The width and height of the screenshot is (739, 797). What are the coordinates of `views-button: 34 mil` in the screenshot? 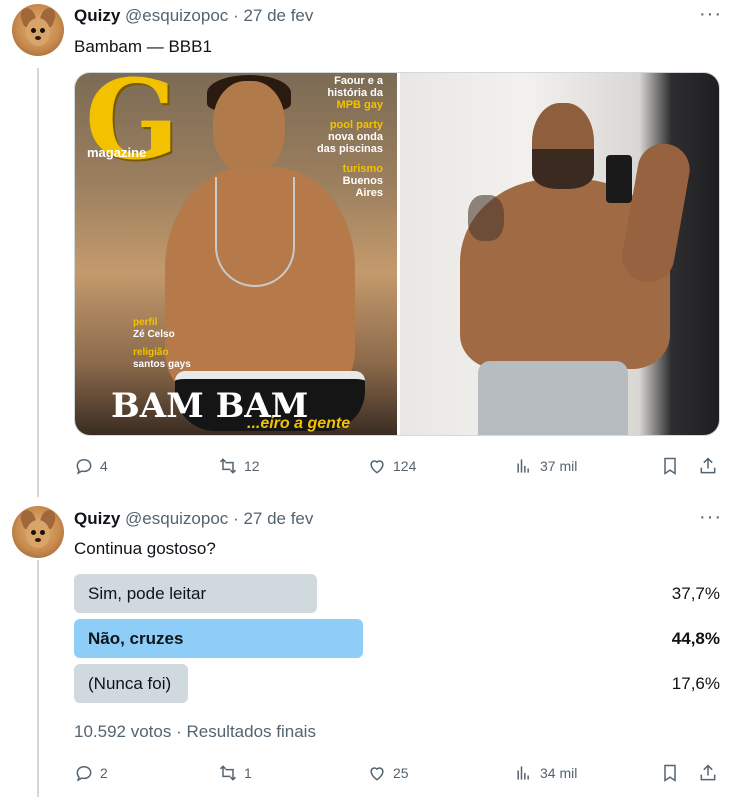 It's located at (545, 773).